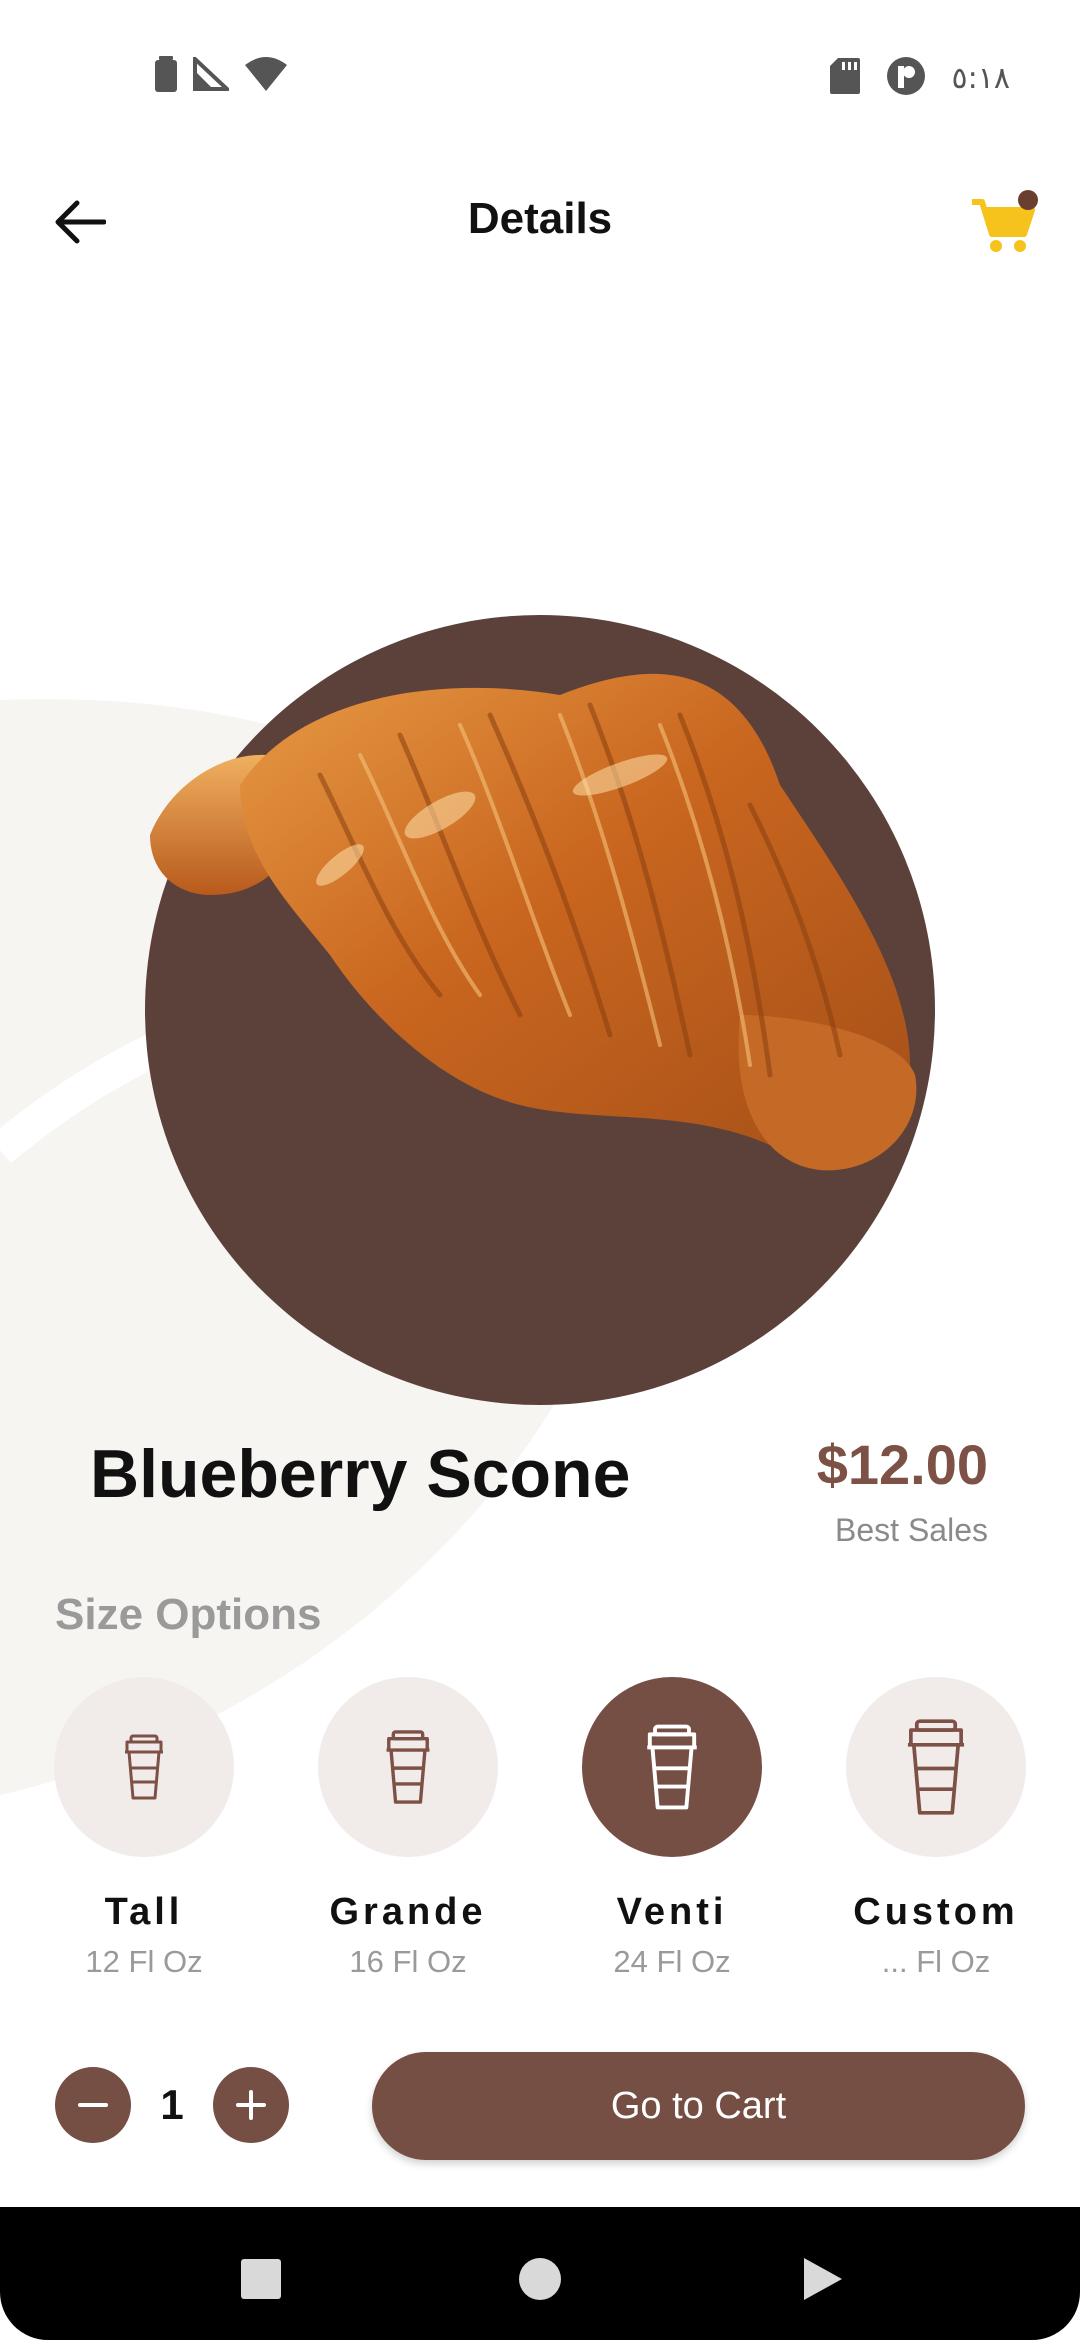  I want to click on app-bar: Details, so click(540, 225).